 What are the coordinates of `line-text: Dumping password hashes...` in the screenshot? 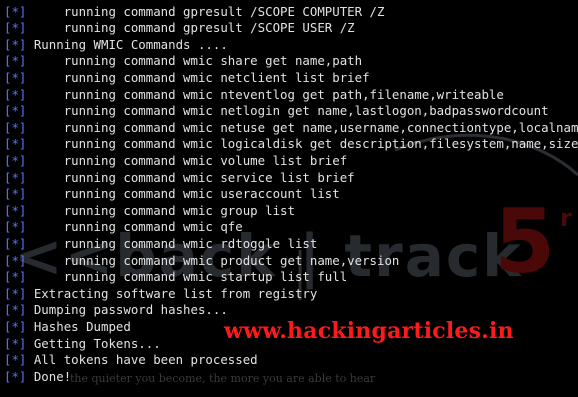 It's located at (127, 310).